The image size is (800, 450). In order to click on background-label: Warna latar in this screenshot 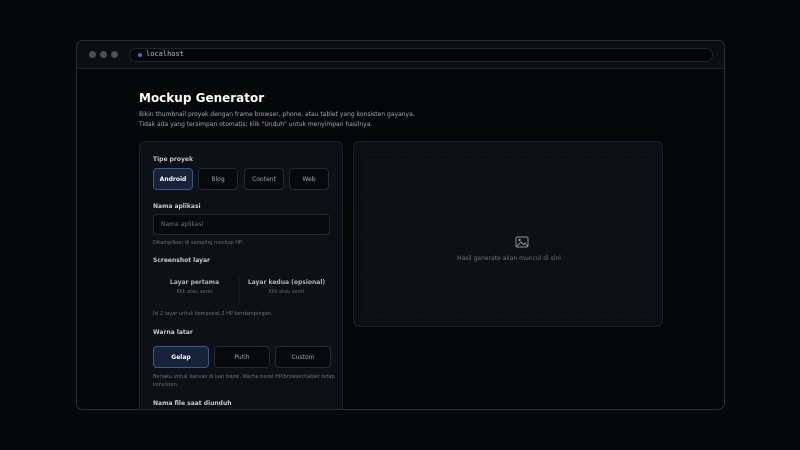, I will do `click(173, 332)`.